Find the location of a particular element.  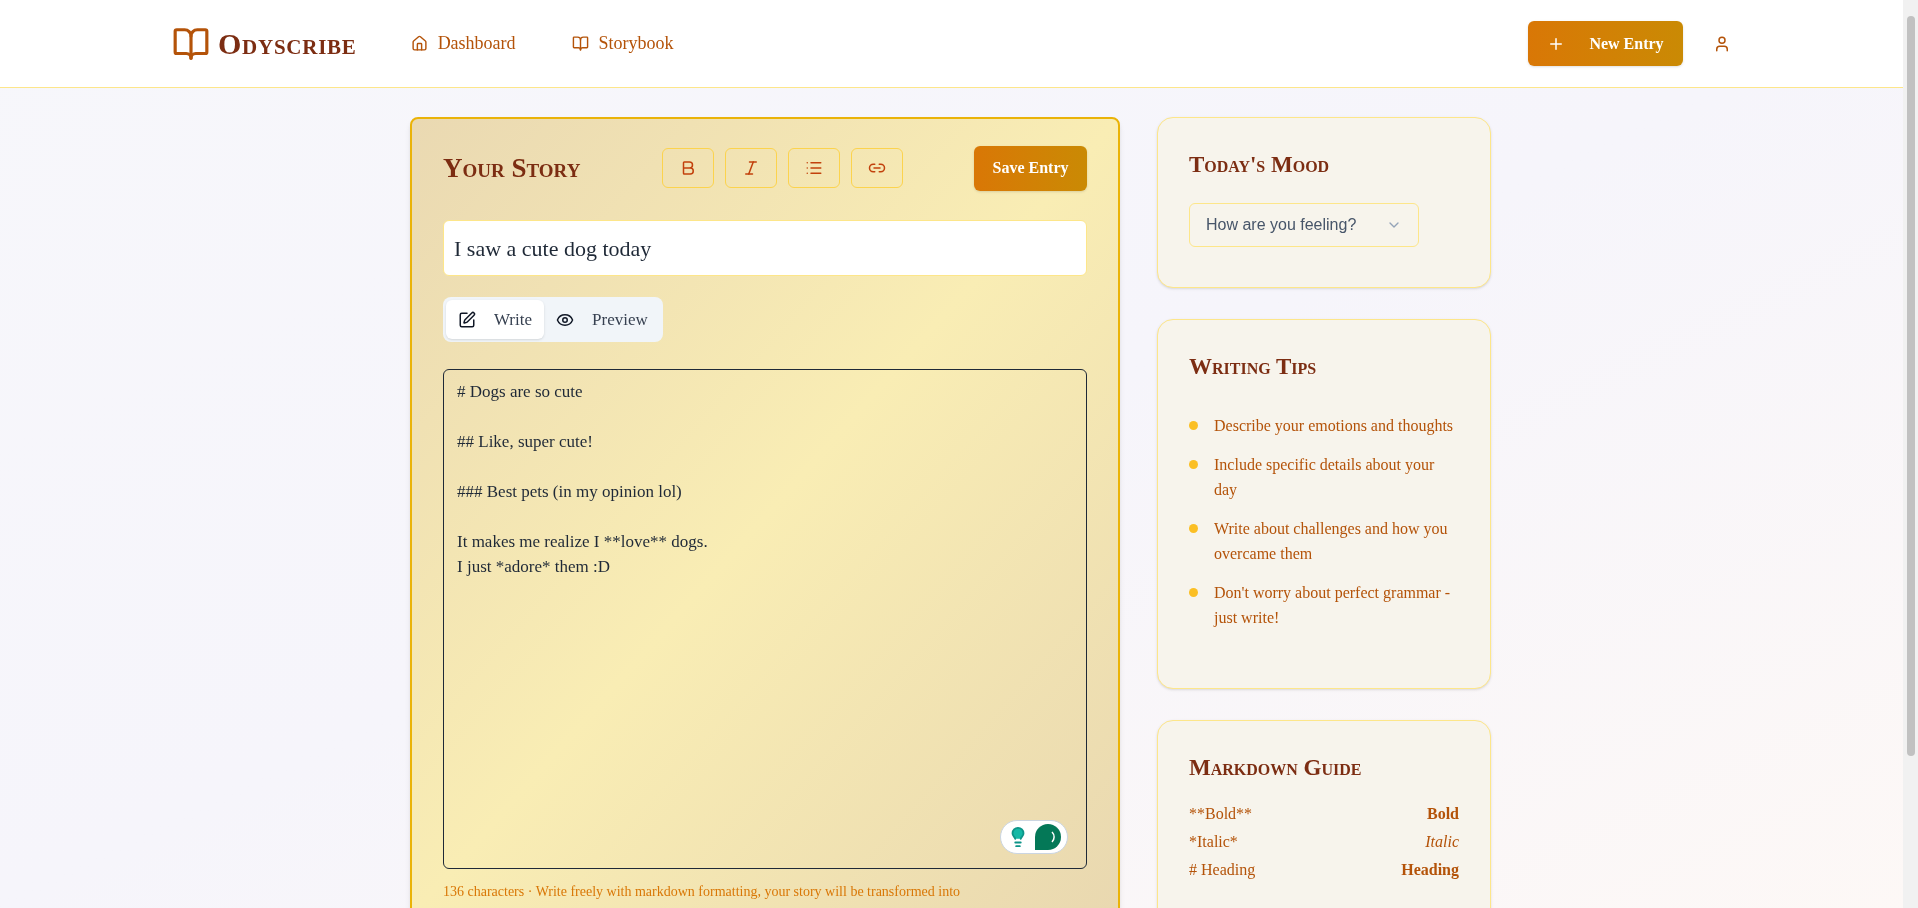

tips-title: Writing Tips is located at coordinates (1253, 367).